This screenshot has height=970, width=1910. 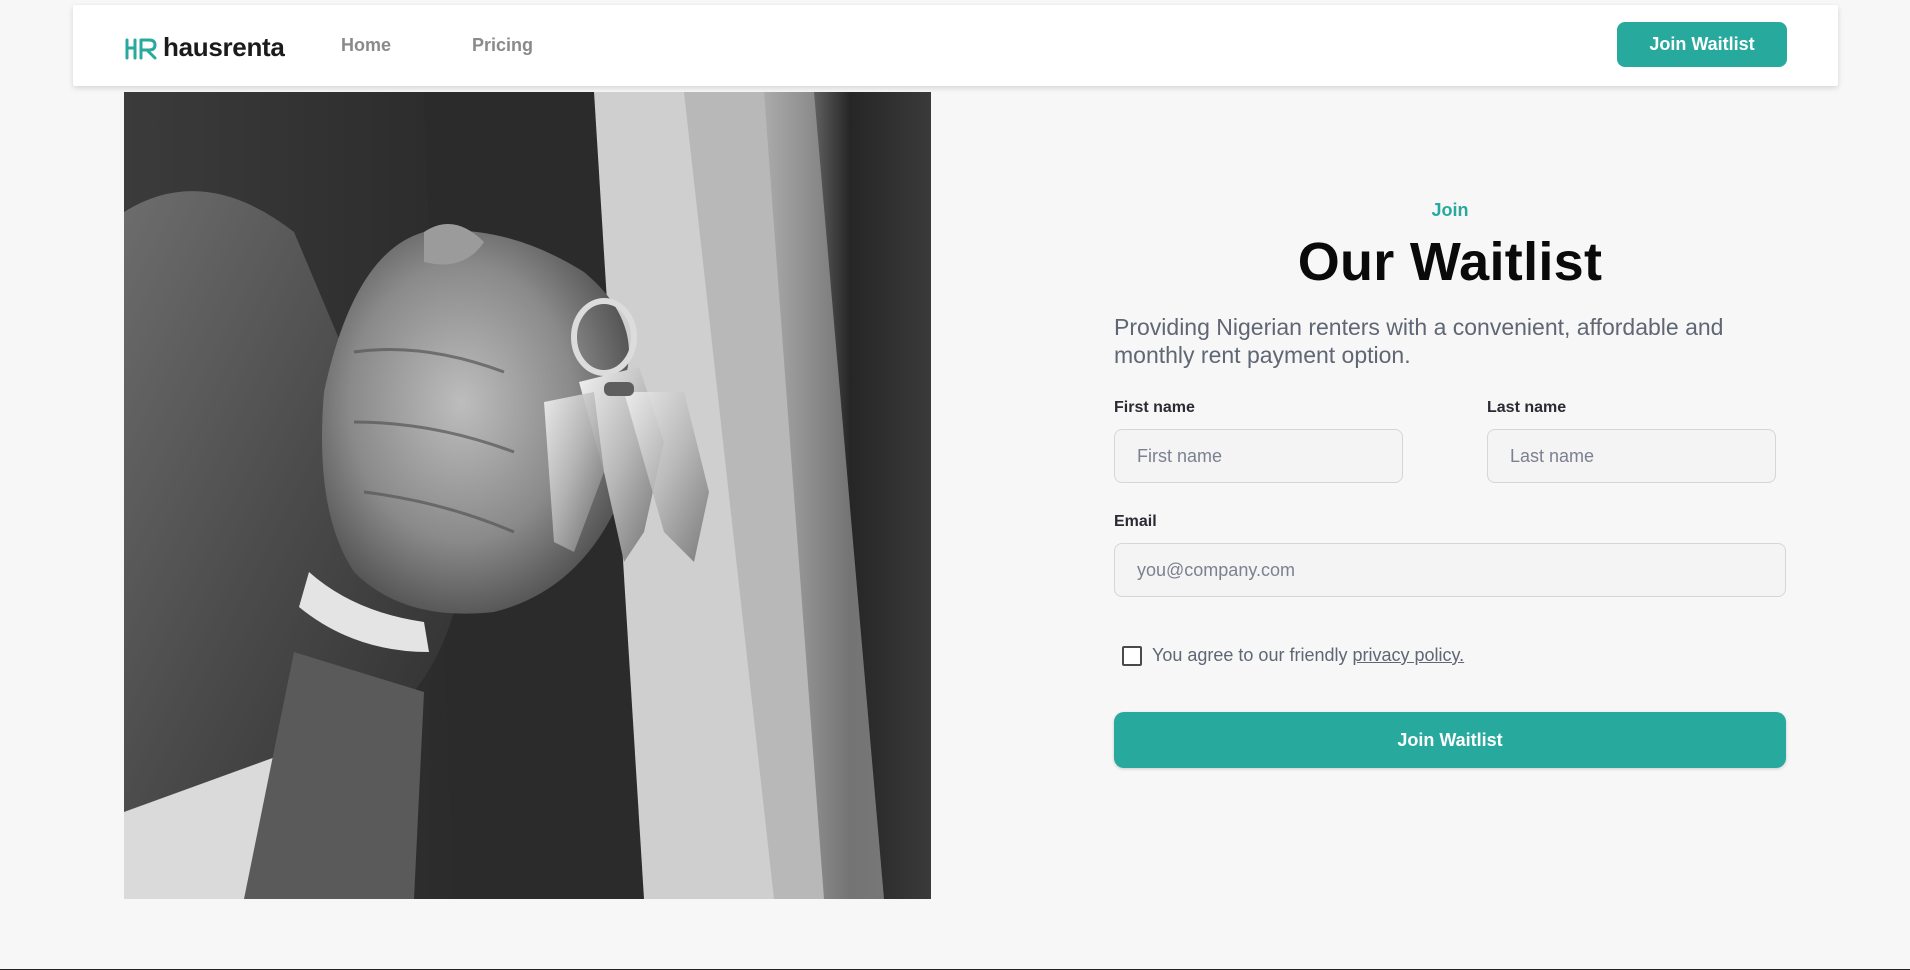 What do you see at coordinates (1154, 407) in the screenshot?
I see `first-name-label: First name` at bounding box center [1154, 407].